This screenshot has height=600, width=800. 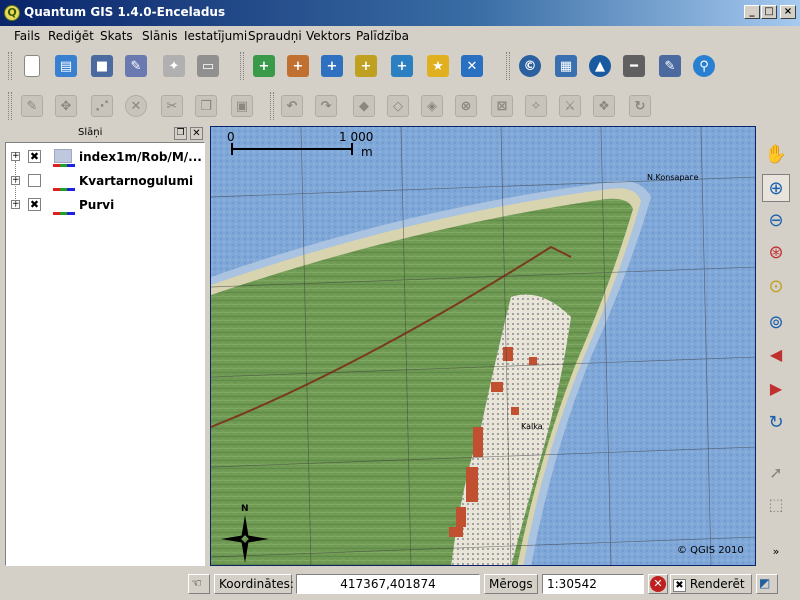 I want to click on menu-palidziba: Palīdzība, so click(x=382, y=36).